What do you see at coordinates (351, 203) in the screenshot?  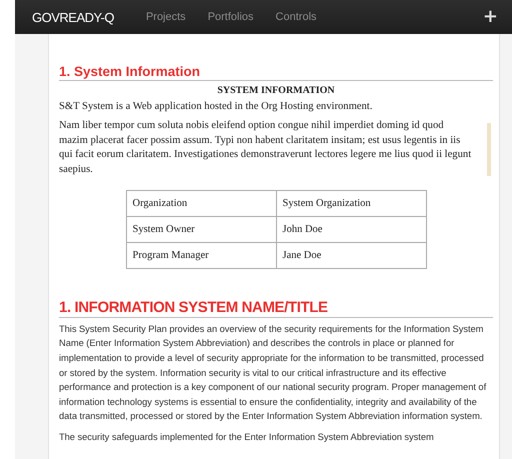 I see `table-cell: System Organization` at bounding box center [351, 203].